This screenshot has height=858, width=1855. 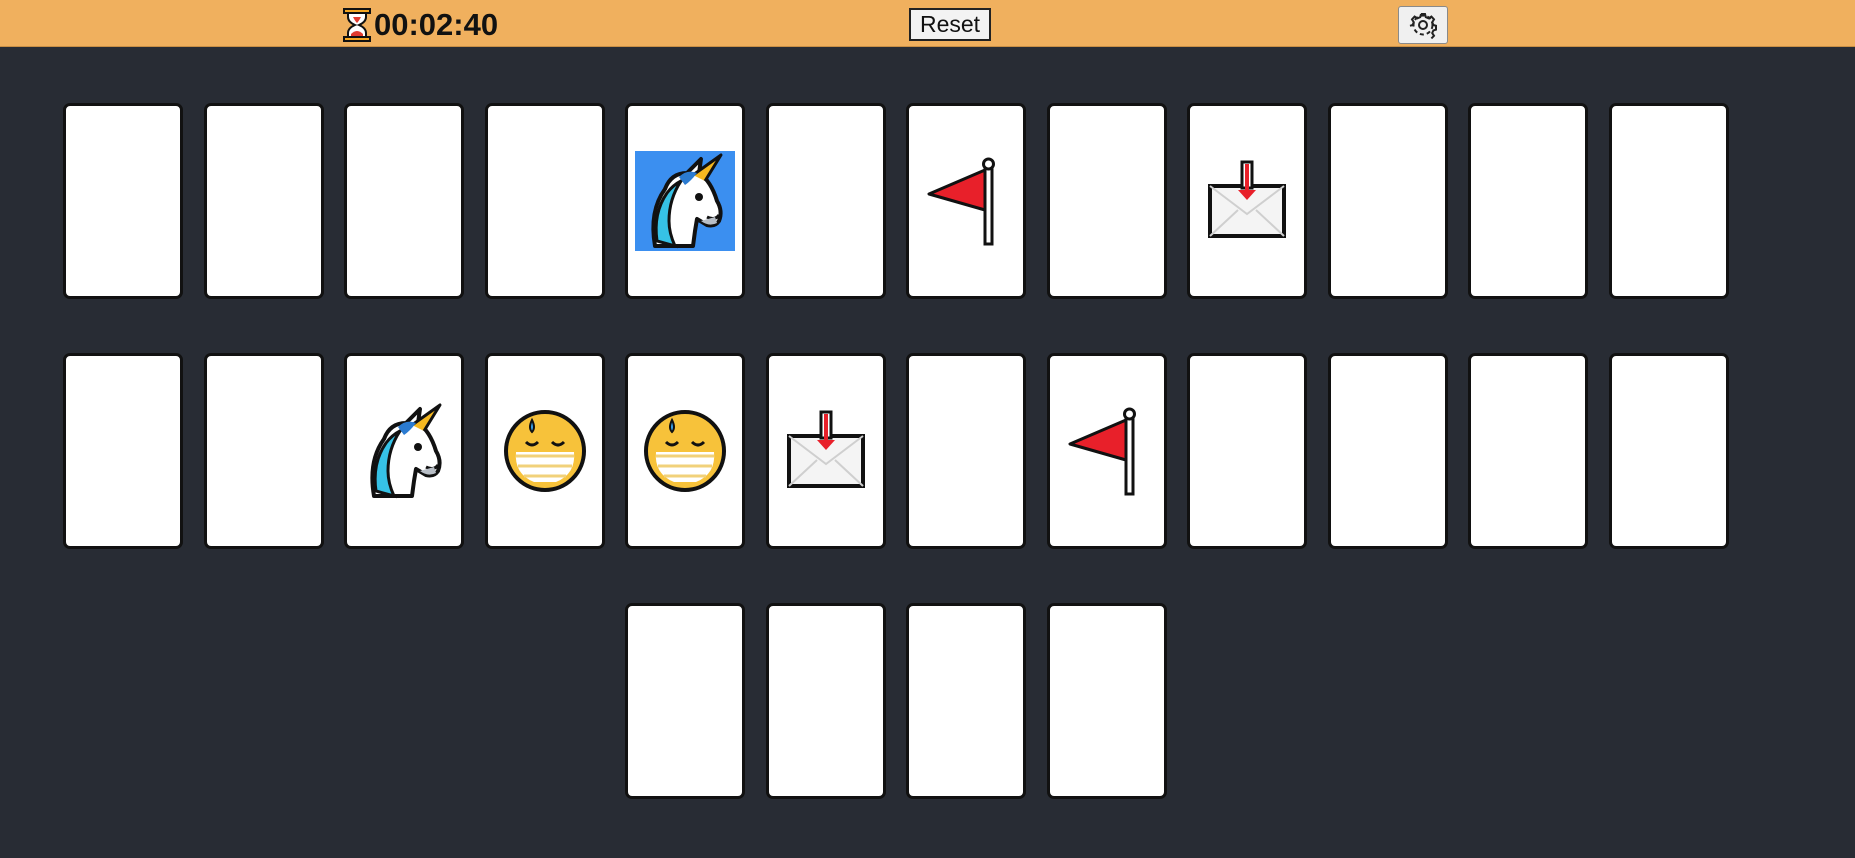 What do you see at coordinates (357, 25) in the screenshot?
I see `hourglass-icon` at bounding box center [357, 25].